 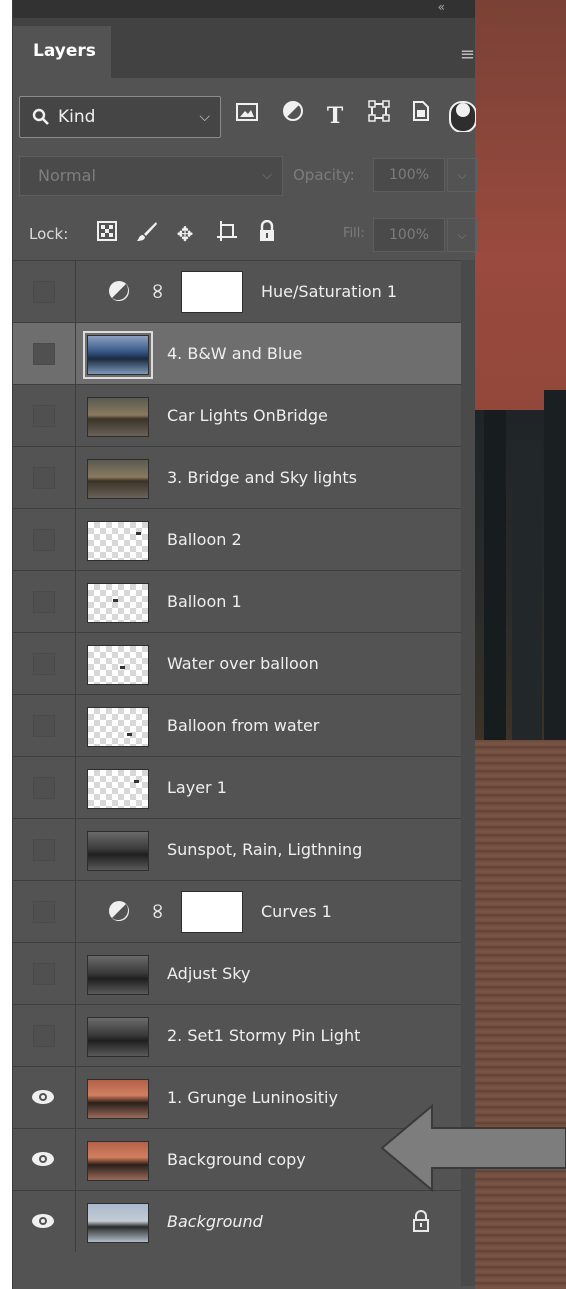 I want to click on layer-row: 4. B&W and Blue, so click(x=237, y=353).